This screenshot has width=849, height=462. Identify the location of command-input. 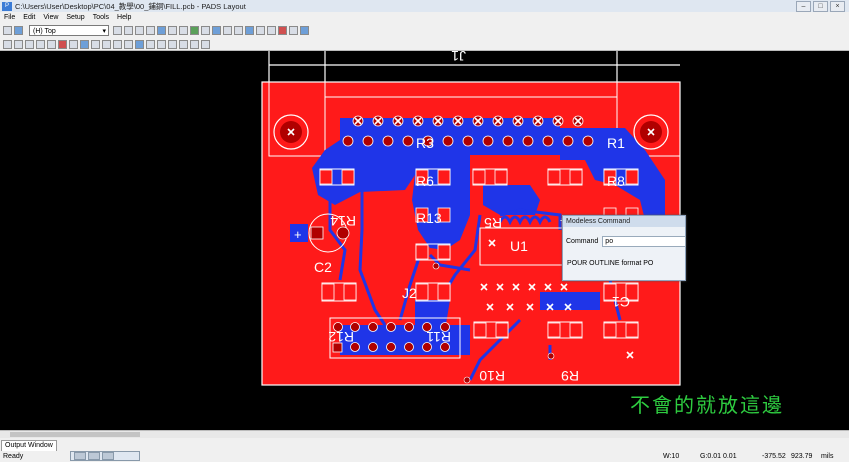
(644, 241).